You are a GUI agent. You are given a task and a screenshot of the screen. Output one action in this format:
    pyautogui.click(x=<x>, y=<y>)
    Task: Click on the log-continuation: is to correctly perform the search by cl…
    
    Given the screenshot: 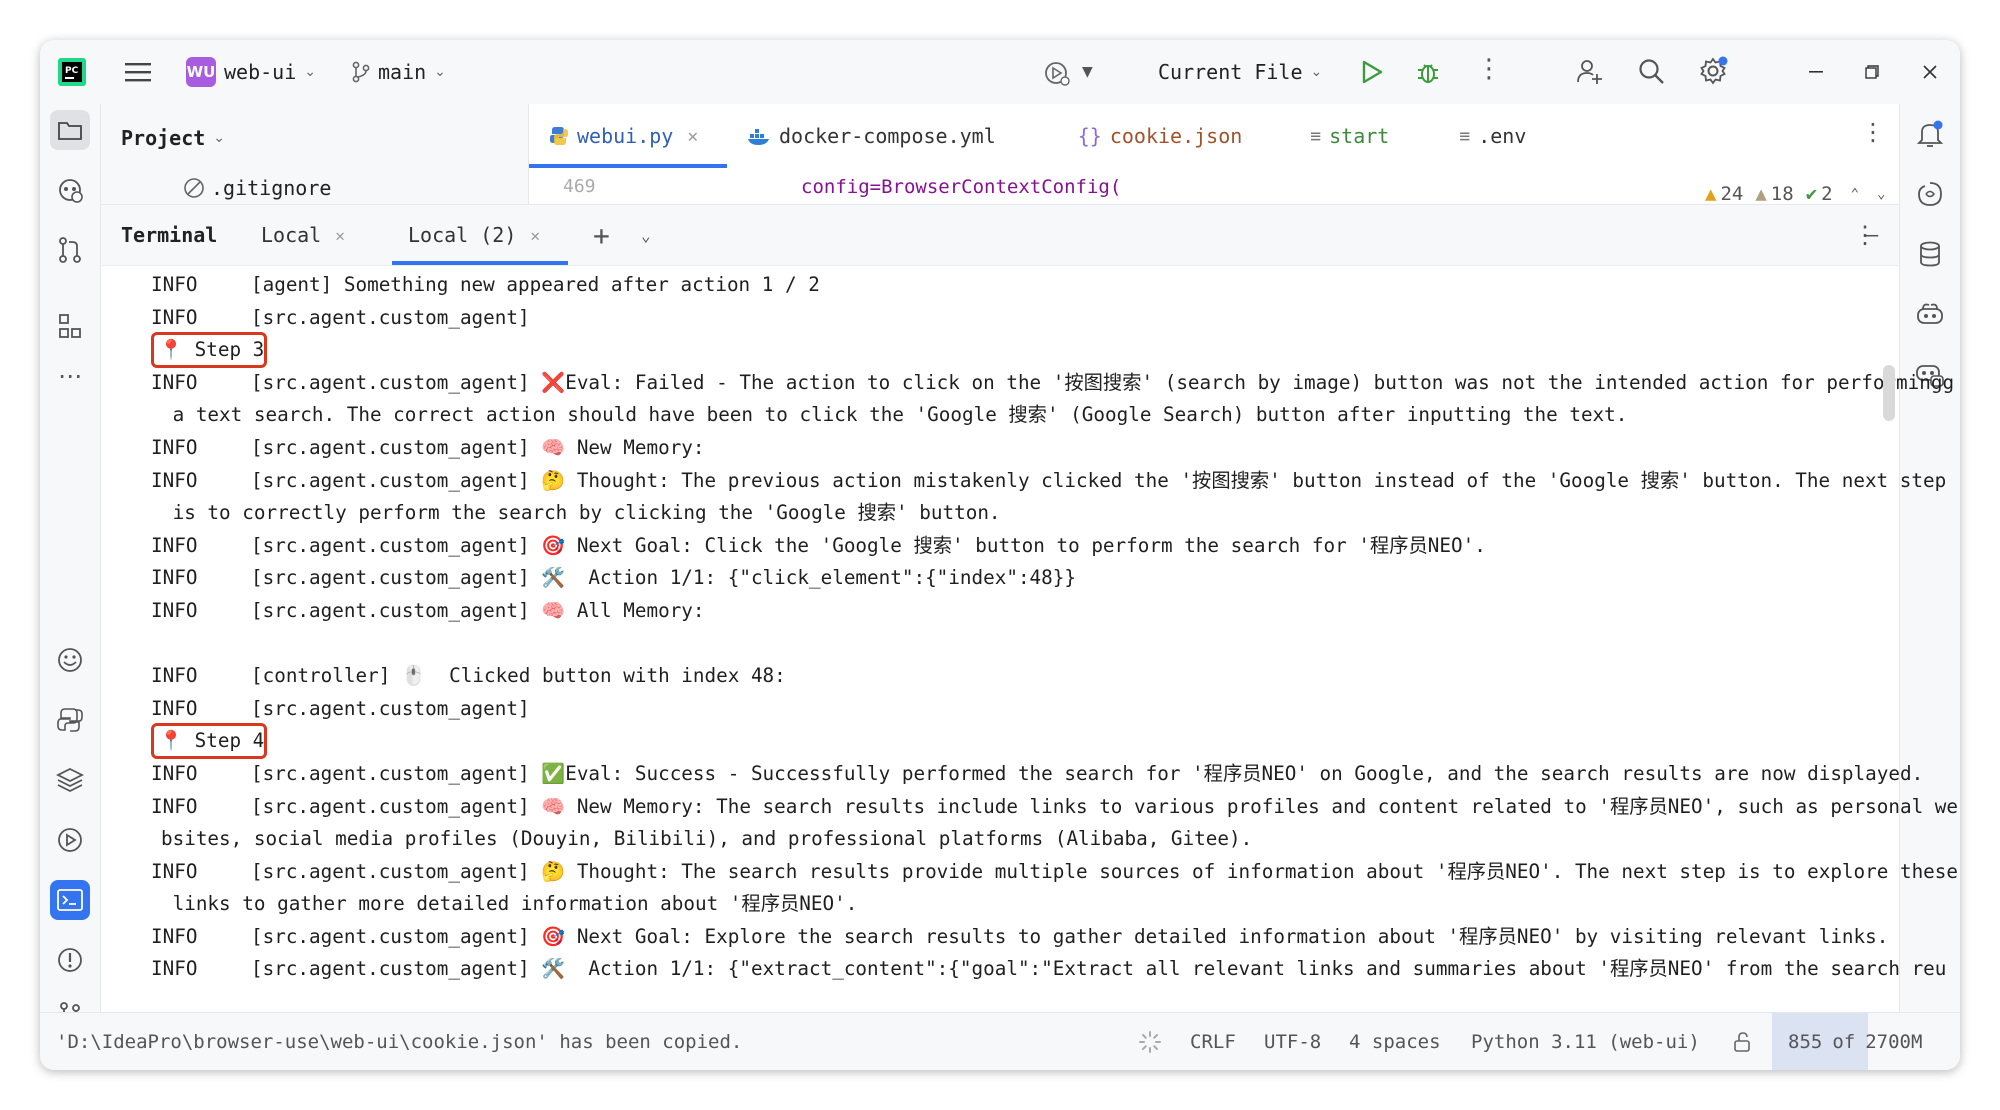 What is the action you would take?
    pyautogui.click(x=581, y=513)
    